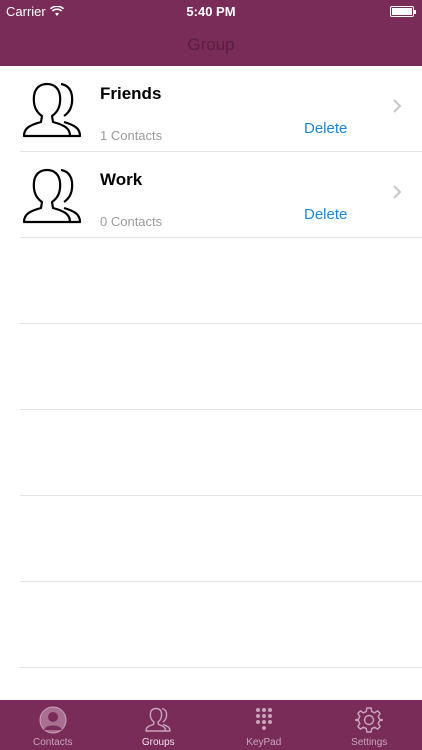  I want to click on group-row-friends: Friends 1 Contacts Delete, so click(221, 109).